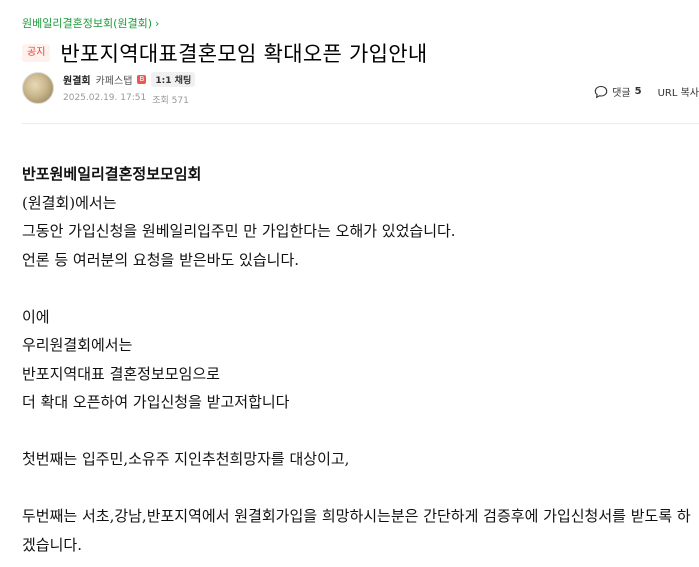 The width and height of the screenshot is (699, 567). Describe the element at coordinates (77, 79) in the screenshot. I see `author-name: 원결회` at that location.